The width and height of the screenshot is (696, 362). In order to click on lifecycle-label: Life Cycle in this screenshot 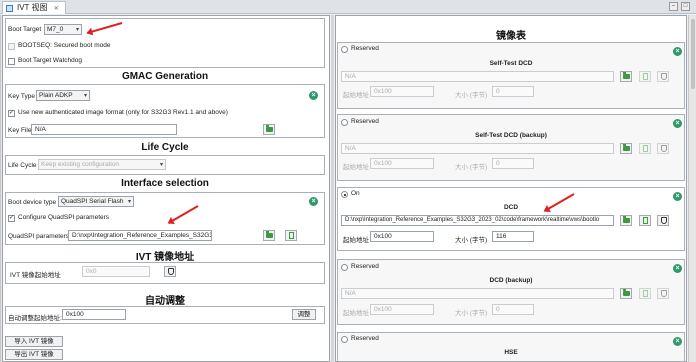, I will do `click(22, 165)`.